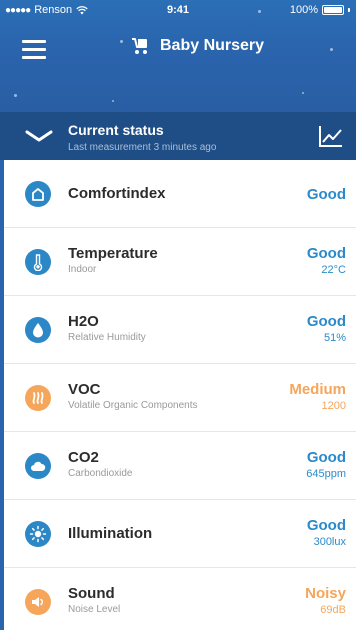 Image resolution: width=356 pixels, height=630 pixels. What do you see at coordinates (333, 270) in the screenshot?
I see `metric-value: 22°C` at bounding box center [333, 270].